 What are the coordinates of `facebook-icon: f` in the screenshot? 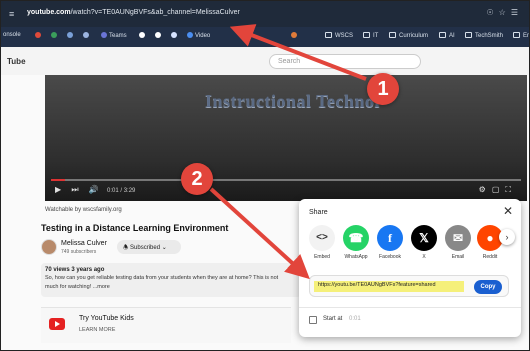 It's located at (390, 238).